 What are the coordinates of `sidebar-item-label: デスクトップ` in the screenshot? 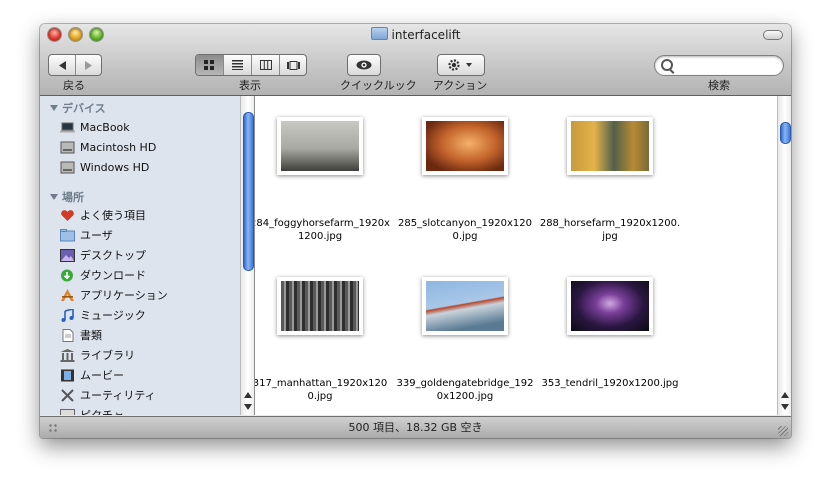 It's located at (113, 255).